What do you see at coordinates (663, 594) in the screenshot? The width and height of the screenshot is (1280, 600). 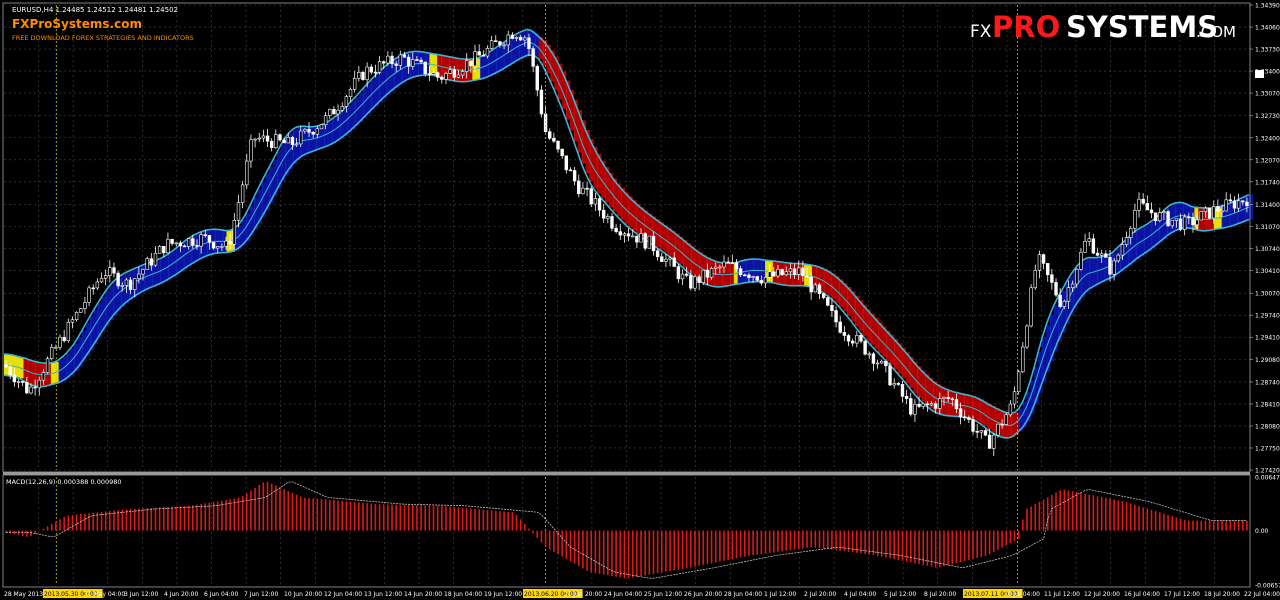 I see `time-tick-label: 25 Jun 12:00` at bounding box center [663, 594].